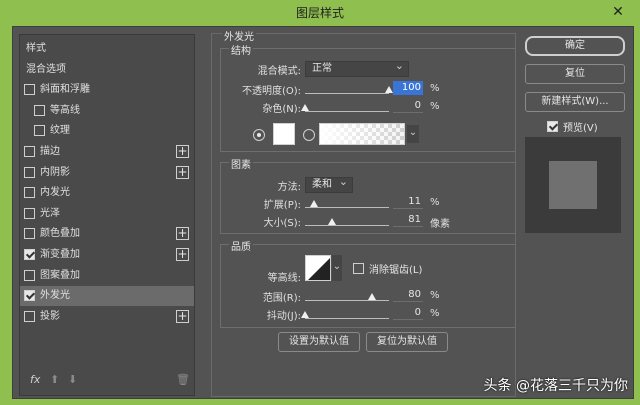 The height and width of the screenshot is (405, 640). I want to click on section-title: 外发光, so click(239, 35).